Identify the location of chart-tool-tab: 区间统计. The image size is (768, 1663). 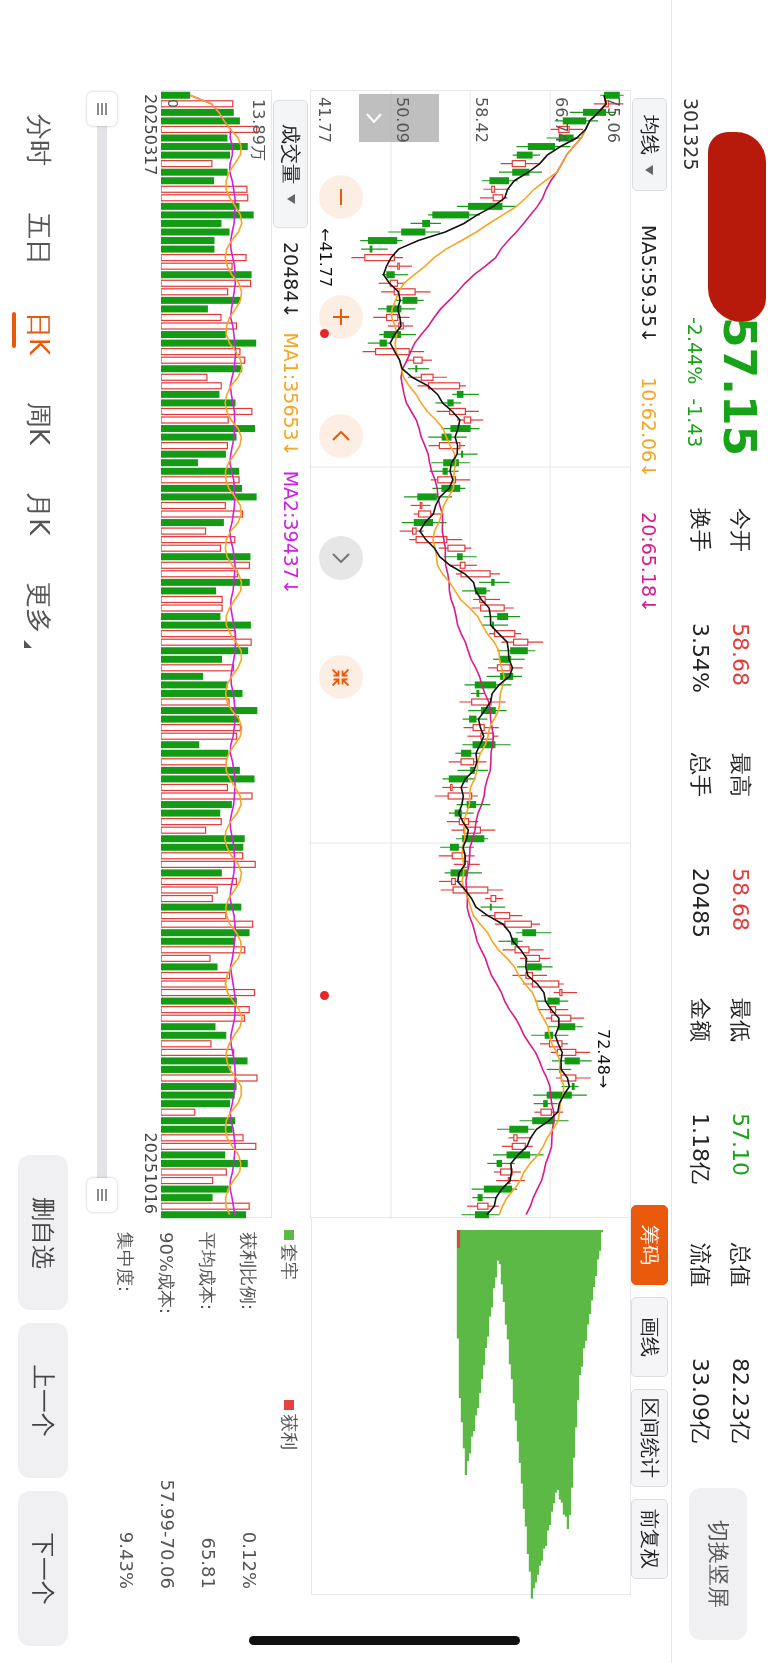
(649, 1438).